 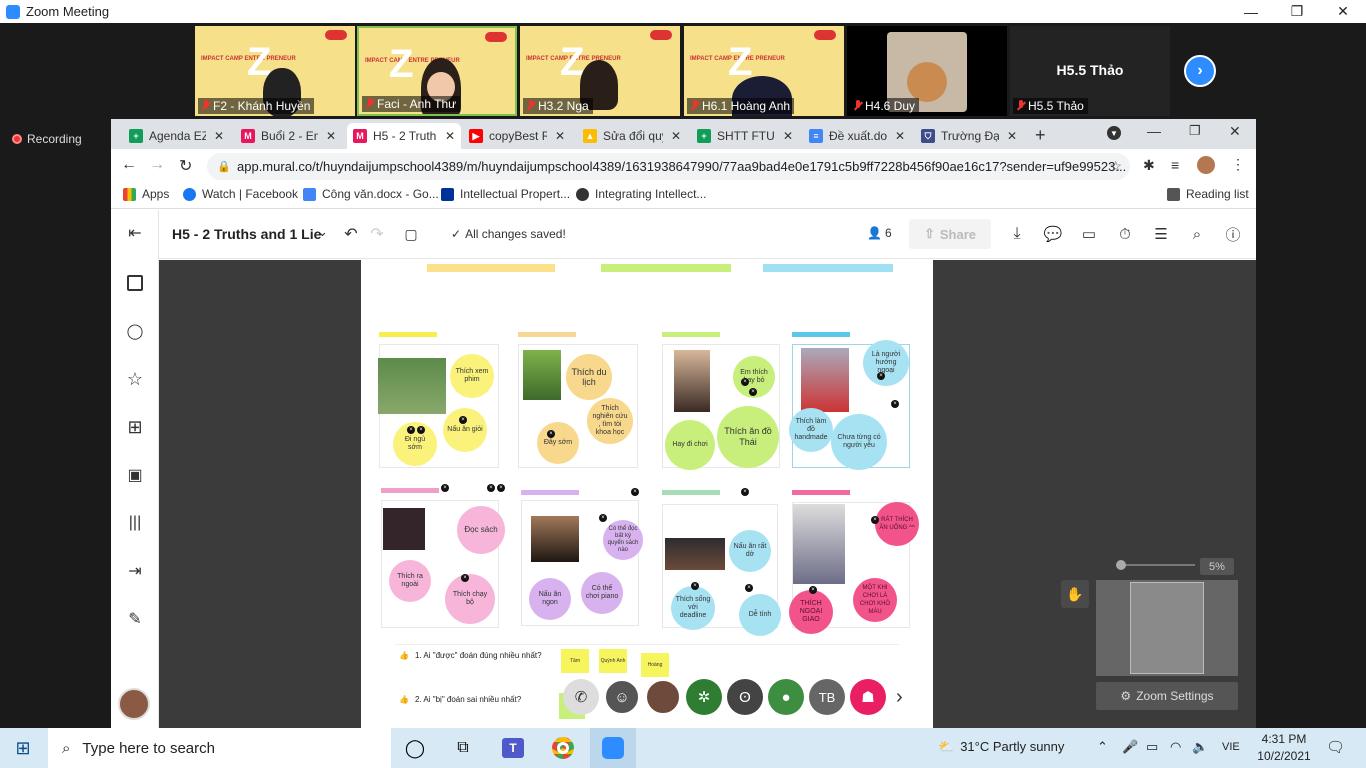 I want to click on new-tab-icon: +, so click(x=1040, y=135).